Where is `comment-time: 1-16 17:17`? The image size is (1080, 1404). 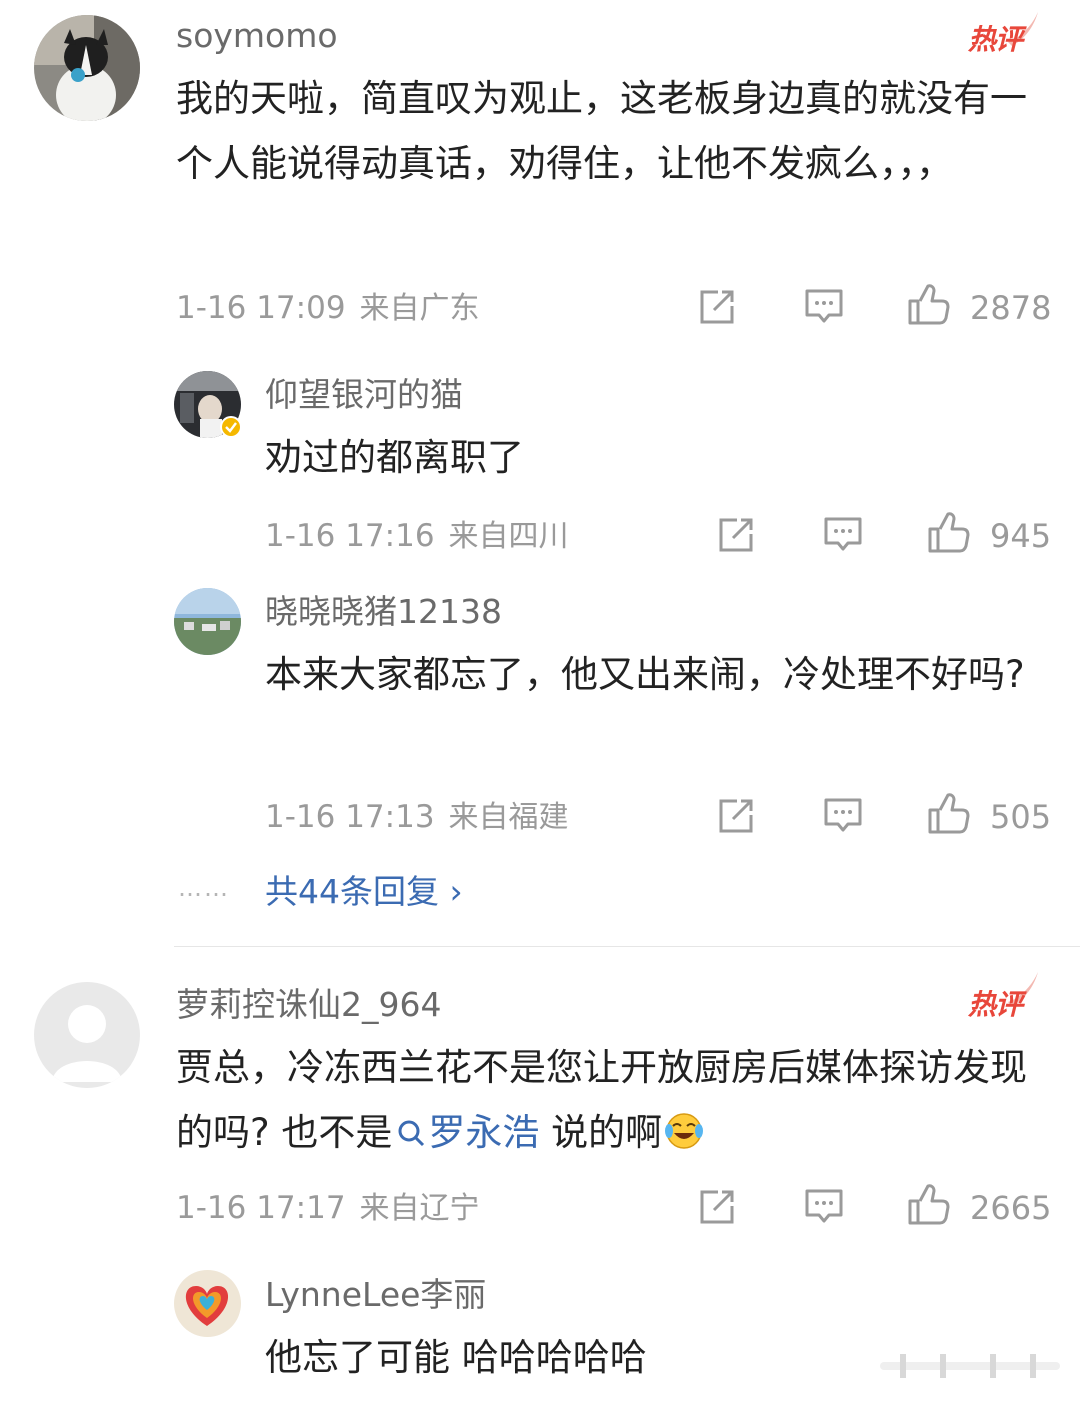 comment-time: 1-16 17:17 is located at coordinates (261, 1208).